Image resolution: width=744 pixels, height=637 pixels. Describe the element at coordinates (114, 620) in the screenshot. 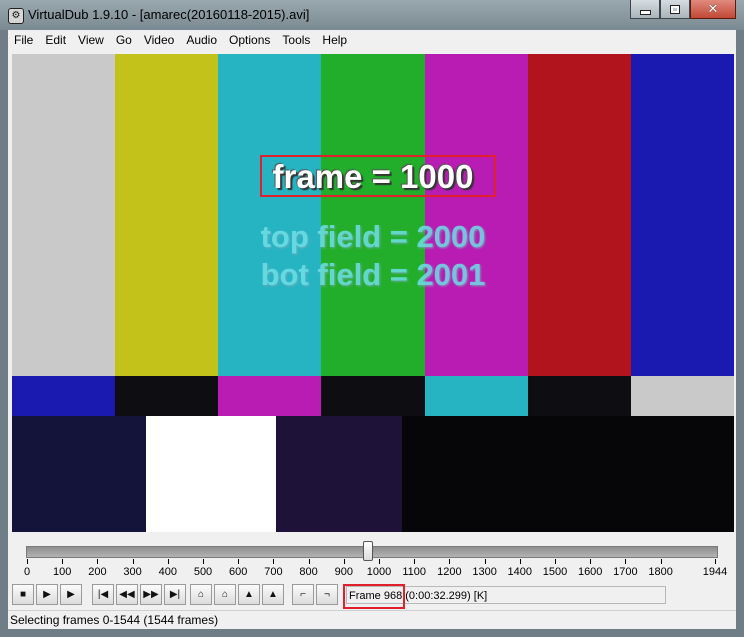

I see `status-text: Selecting frames 0-1544 (1544 frames)` at that location.